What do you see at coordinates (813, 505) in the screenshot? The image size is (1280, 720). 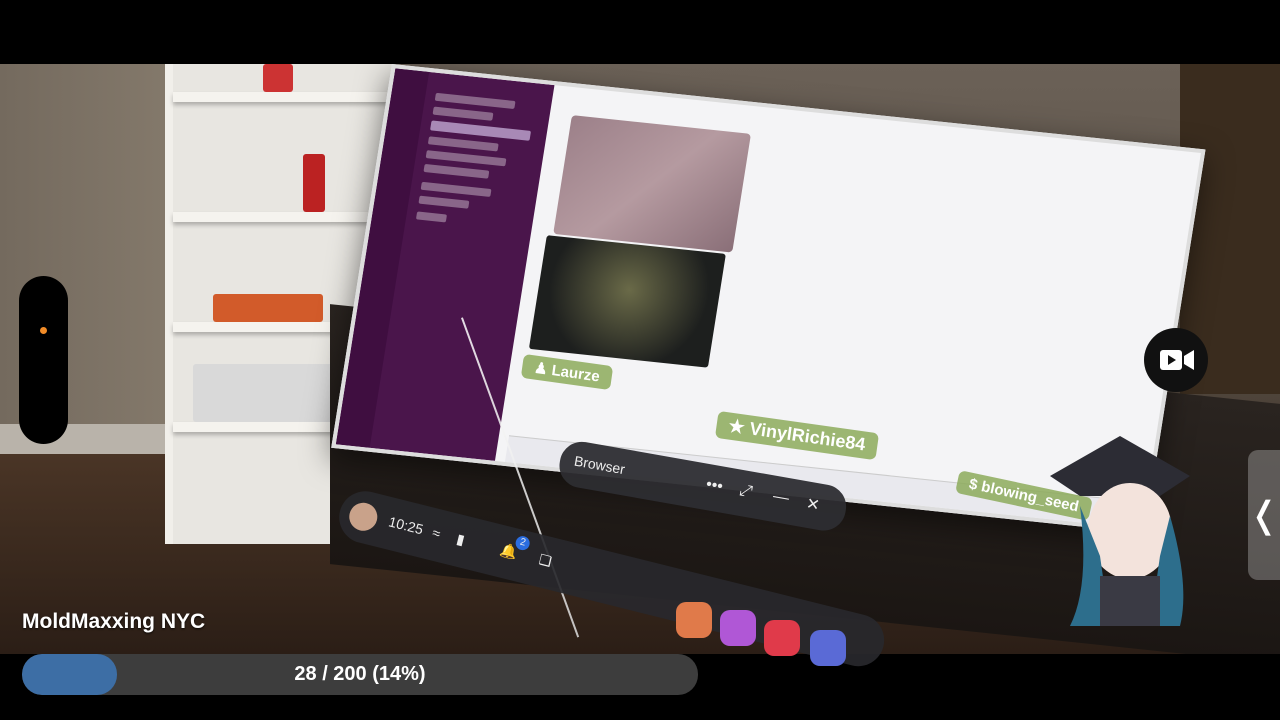 I see `close-button: ✕` at bounding box center [813, 505].